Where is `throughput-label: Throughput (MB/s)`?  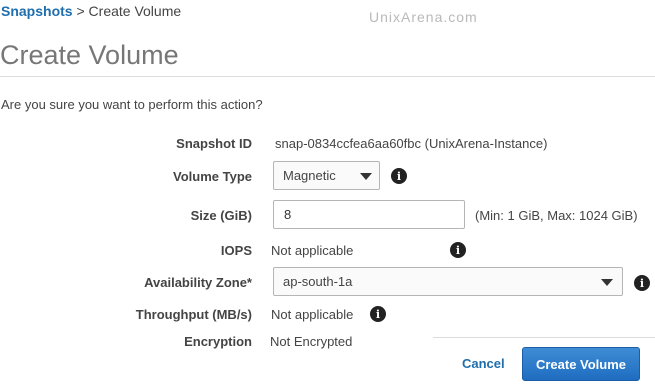 throughput-label: Throughput (MB/s) is located at coordinates (193, 314).